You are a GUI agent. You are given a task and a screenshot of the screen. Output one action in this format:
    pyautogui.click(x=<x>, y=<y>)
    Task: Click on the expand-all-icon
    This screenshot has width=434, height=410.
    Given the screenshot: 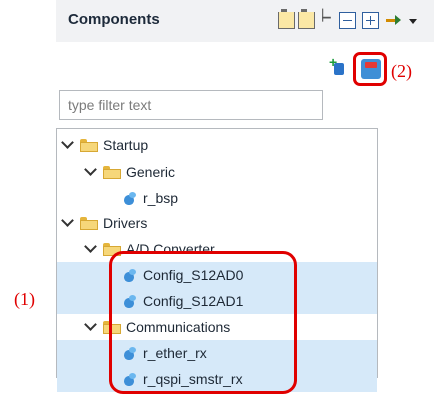 What is the action you would take?
    pyautogui.click(x=370, y=20)
    